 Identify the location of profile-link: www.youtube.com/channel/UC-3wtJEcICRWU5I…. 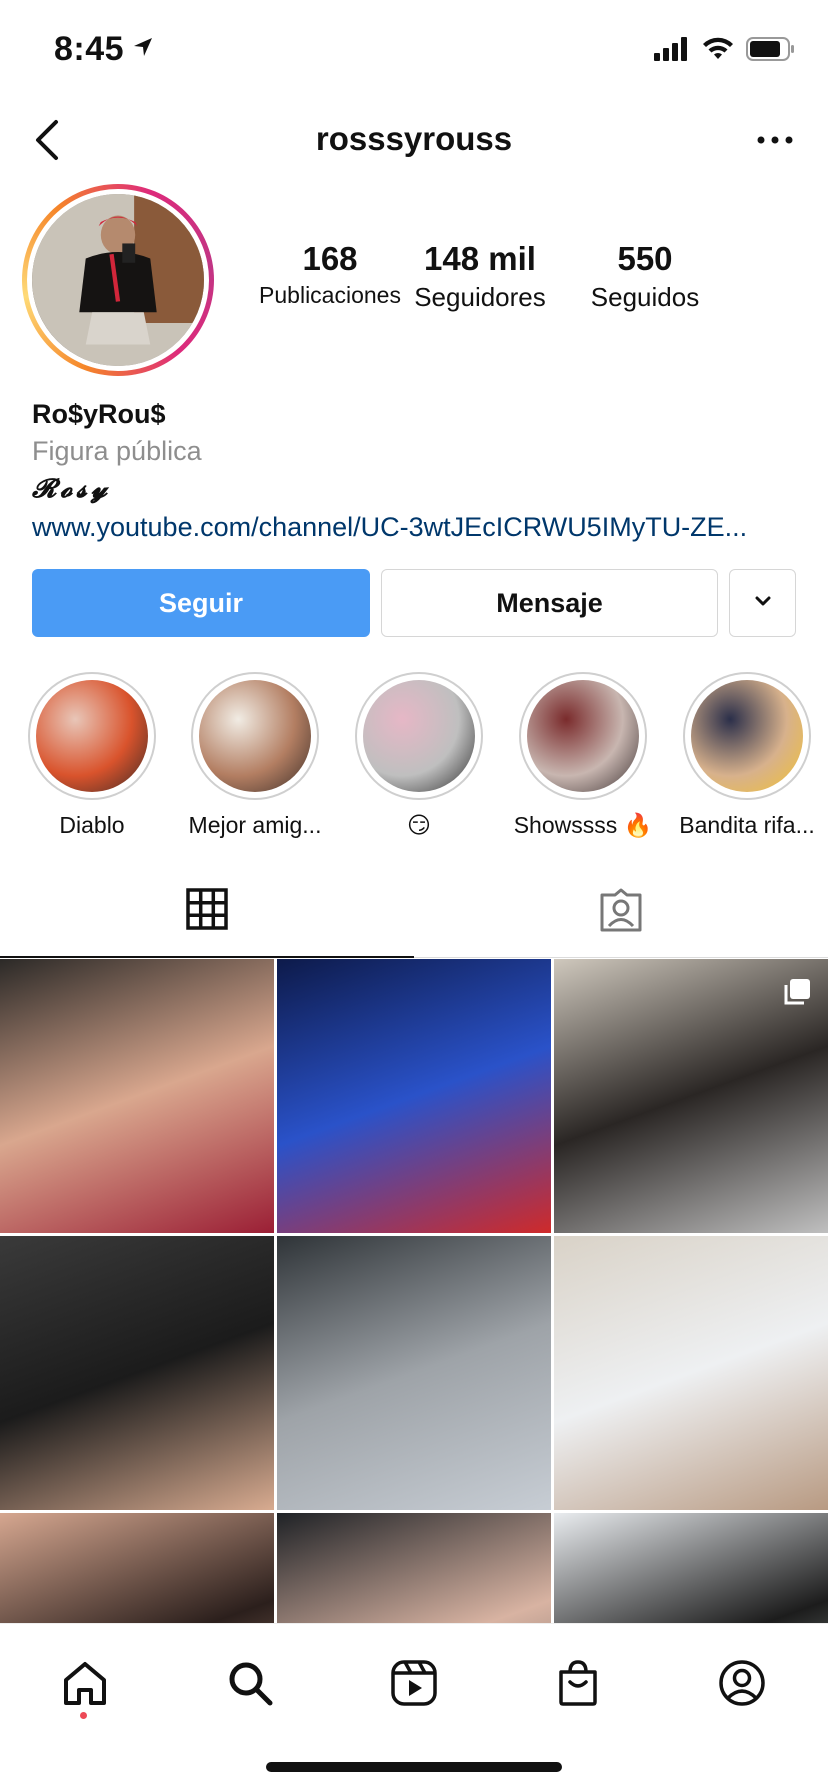
(416, 527).